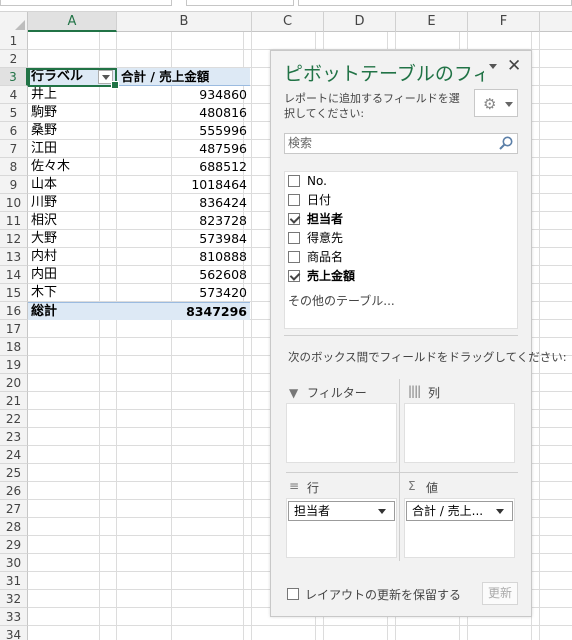 Image resolution: width=572 pixels, height=640 pixels. What do you see at coordinates (182, 203) in the screenshot?
I see `value-cell: 836424` at bounding box center [182, 203].